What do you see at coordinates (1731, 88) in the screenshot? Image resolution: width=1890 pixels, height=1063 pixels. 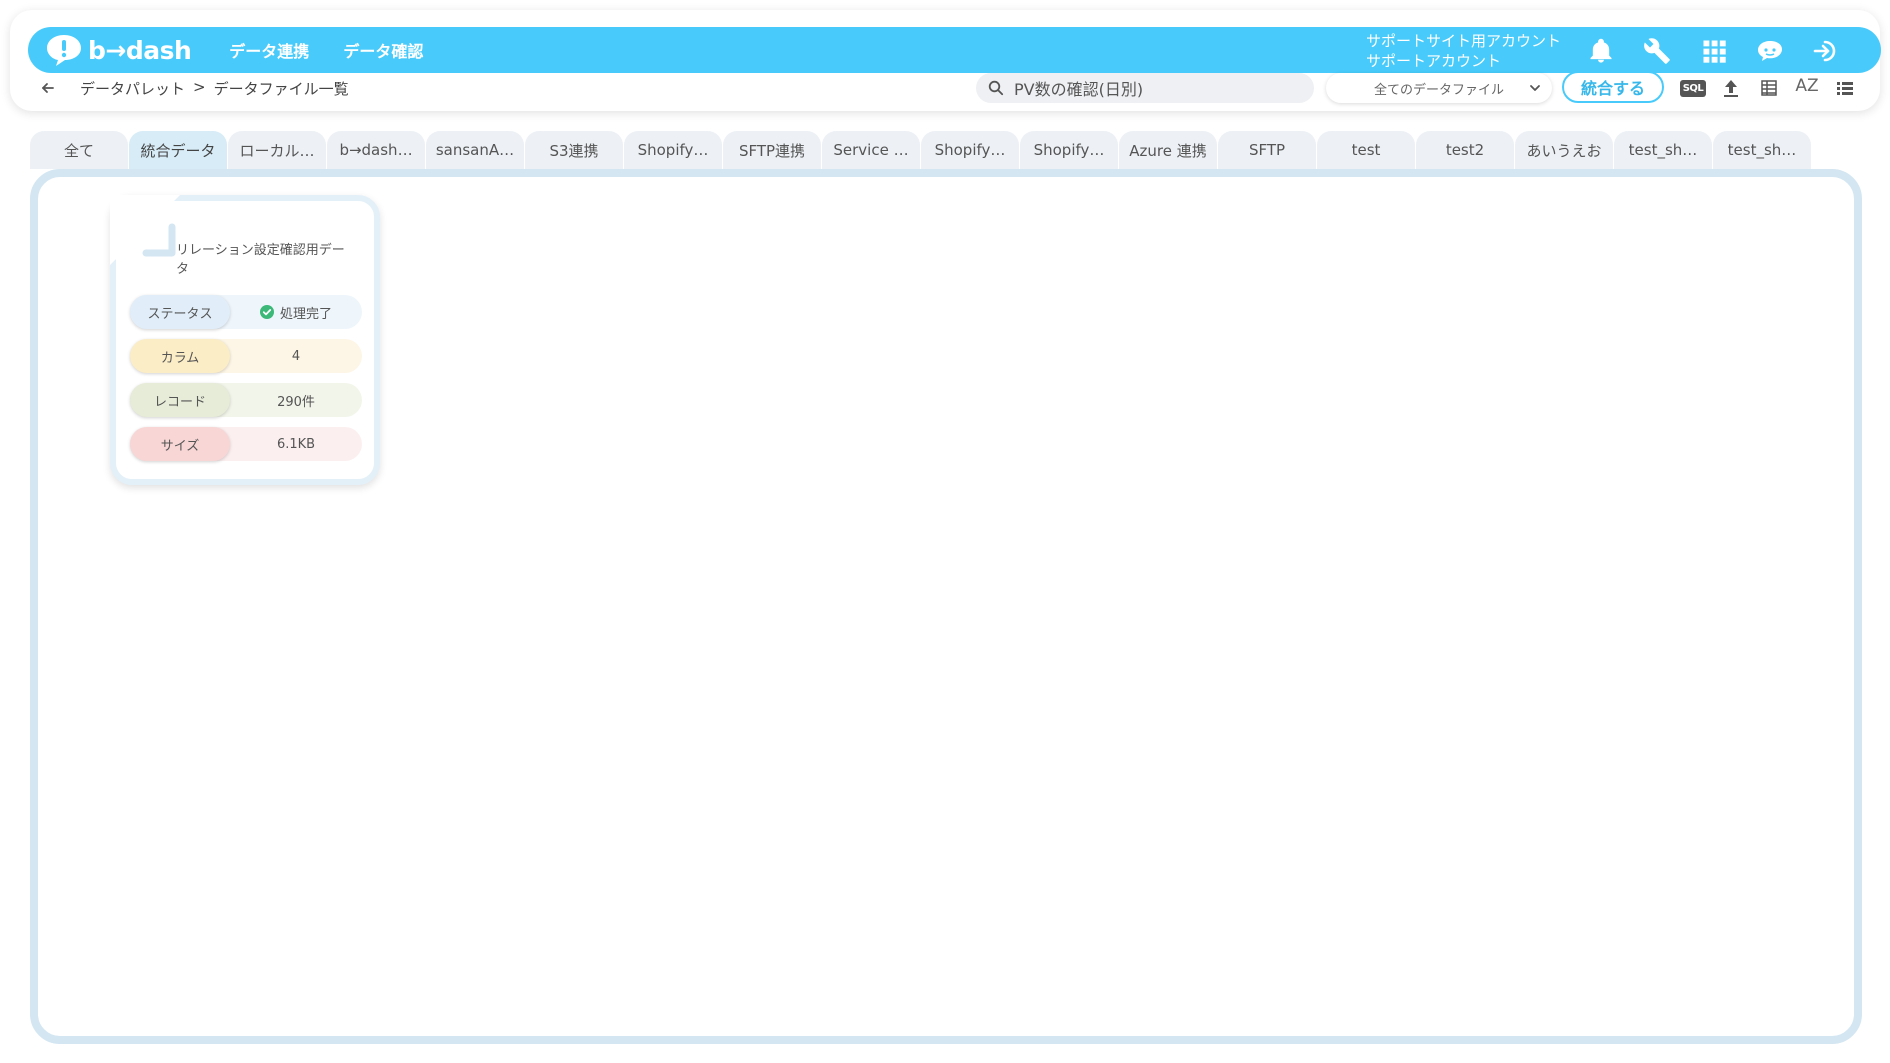 I see `upload-icon` at bounding box center [1731, 88].